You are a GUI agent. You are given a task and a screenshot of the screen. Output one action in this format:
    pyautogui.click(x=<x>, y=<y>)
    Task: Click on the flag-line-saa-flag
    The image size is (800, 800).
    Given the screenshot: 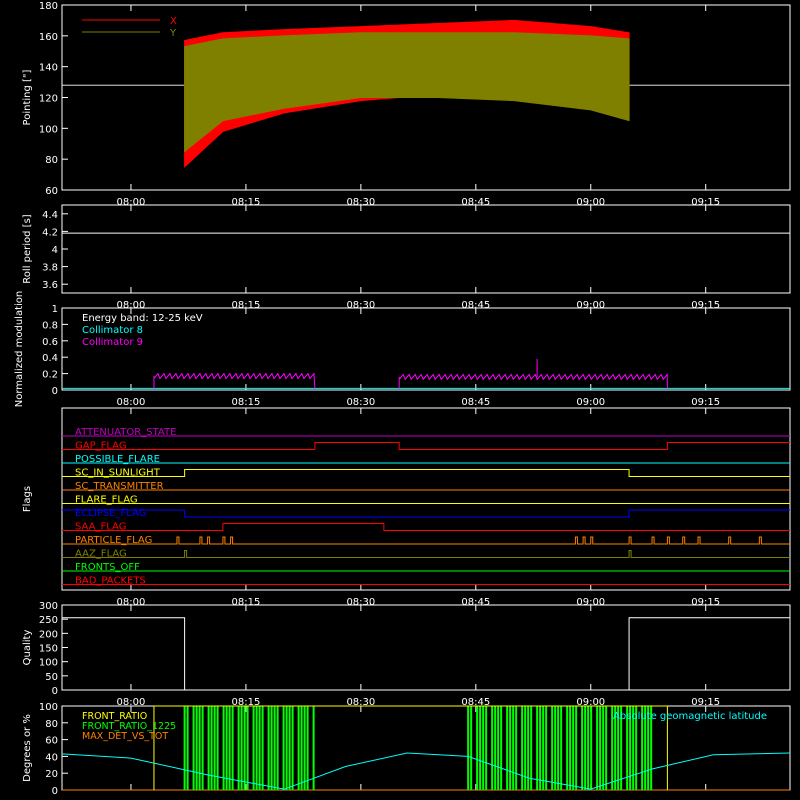 What is the action you would take?
    pyautogui.click(x=426, y=527)
    